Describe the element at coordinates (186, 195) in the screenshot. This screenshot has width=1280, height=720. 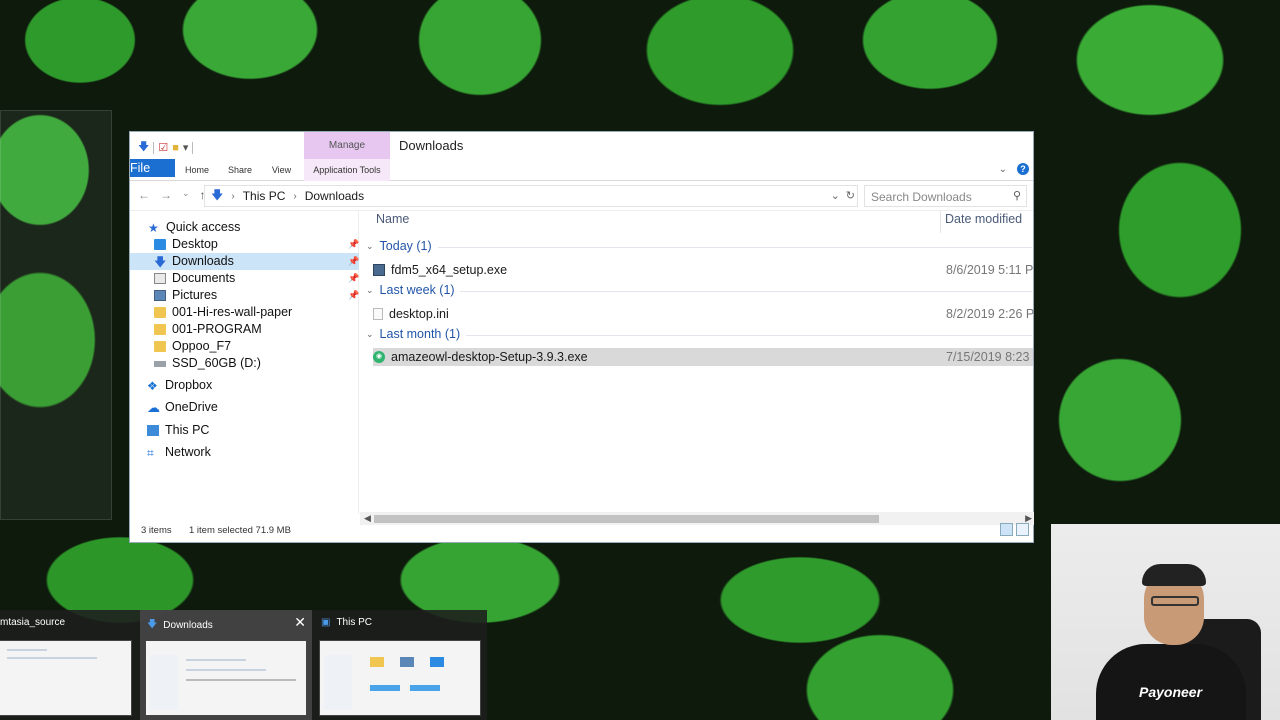
I see `recent-chevron-icon: ⌄` at that location.